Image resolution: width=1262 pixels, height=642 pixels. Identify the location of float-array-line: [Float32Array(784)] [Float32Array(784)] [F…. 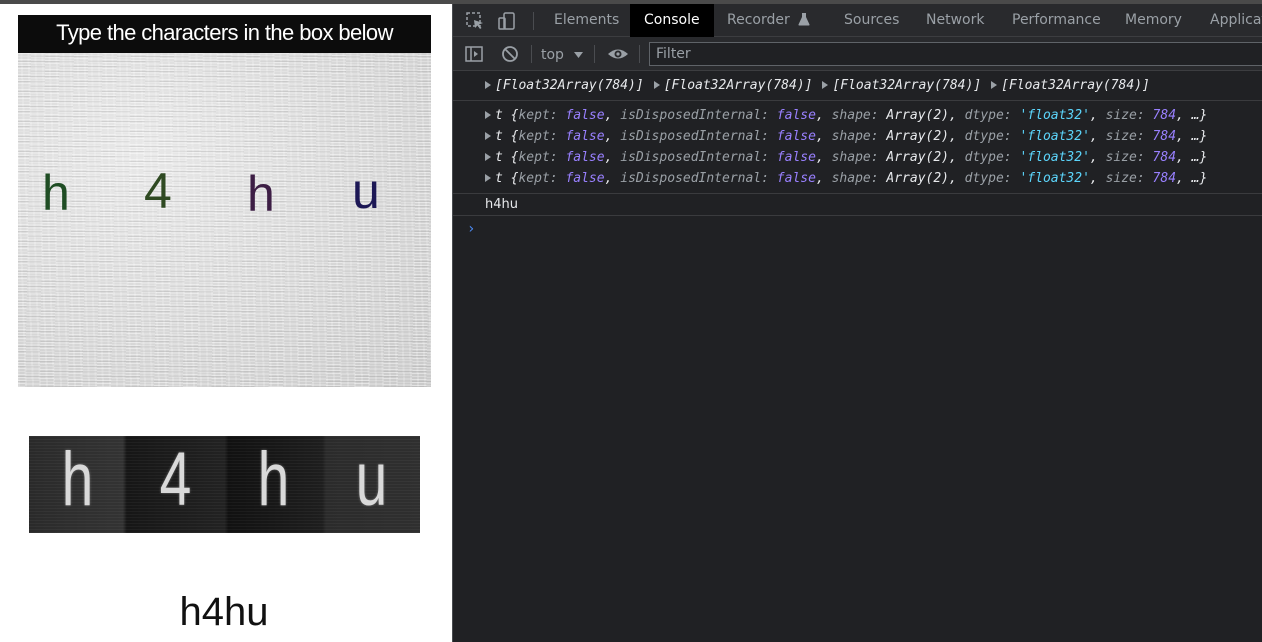
(857, 85).